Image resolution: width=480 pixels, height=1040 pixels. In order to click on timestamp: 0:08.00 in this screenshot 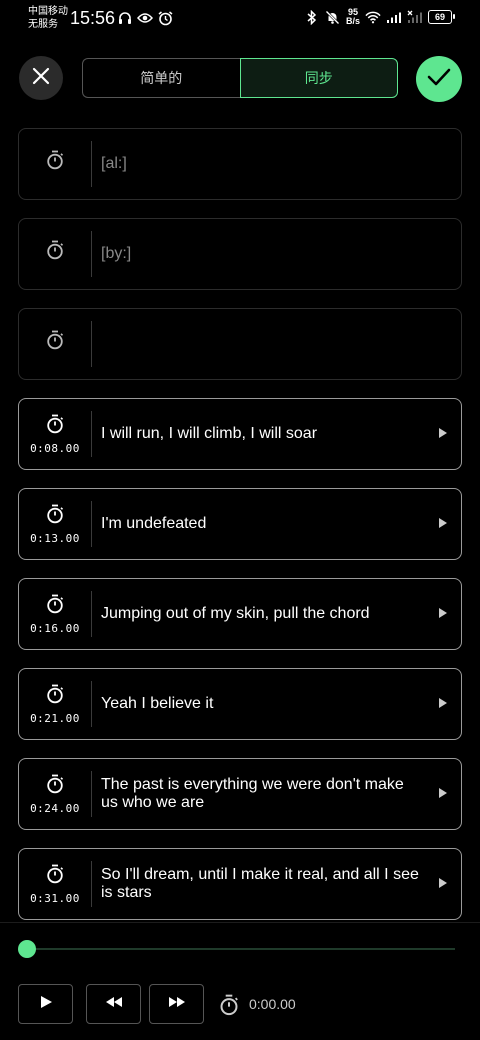, I will do `click(55, 448)`.